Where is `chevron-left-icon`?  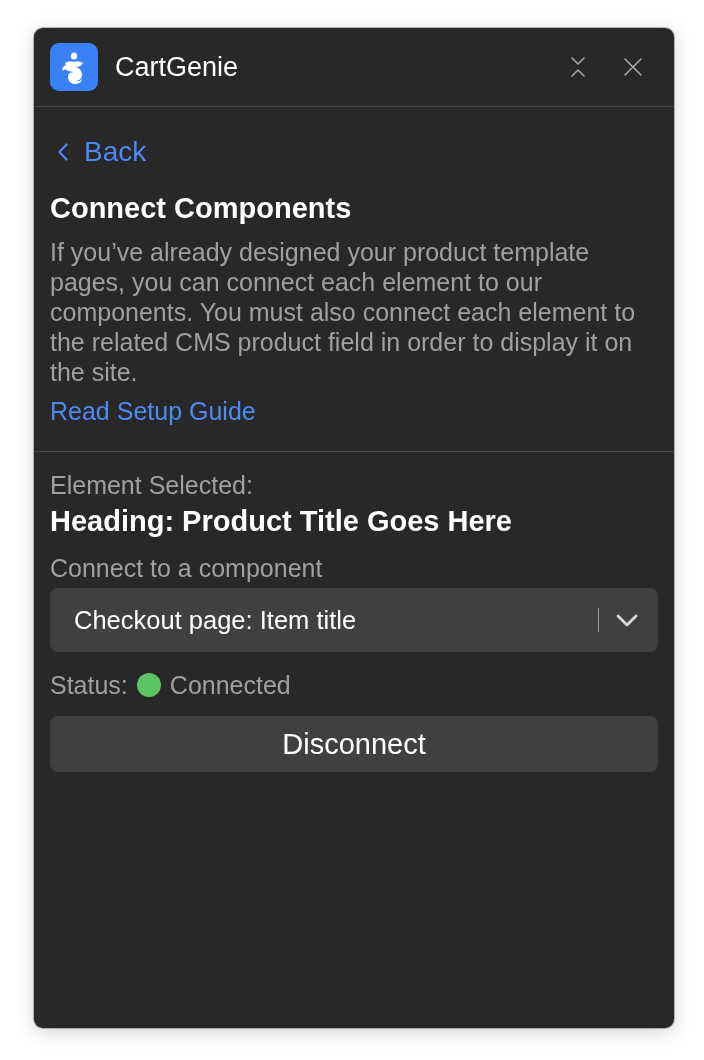
chevron-left-icon is located at coordinates (63, 152).